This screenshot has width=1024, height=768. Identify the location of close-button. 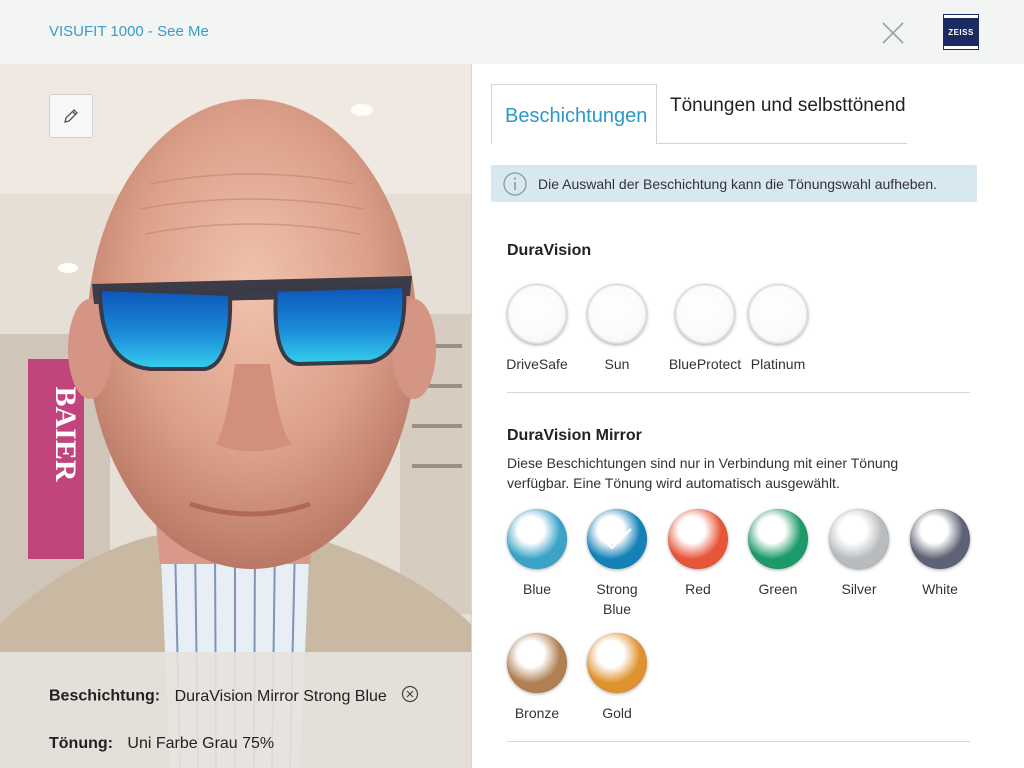
(893, 33).